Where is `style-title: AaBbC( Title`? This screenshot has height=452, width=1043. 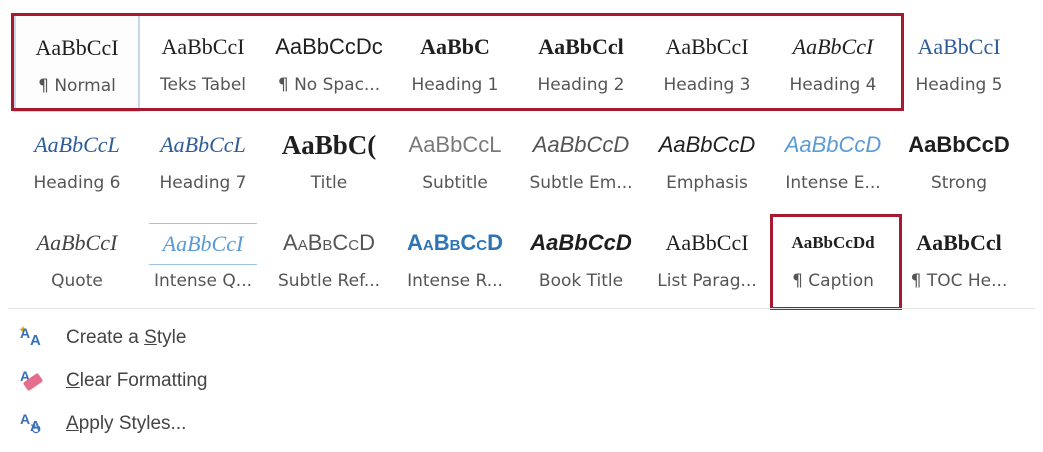
style-title: AaBbC( Title is located at coordinates (329, 161).